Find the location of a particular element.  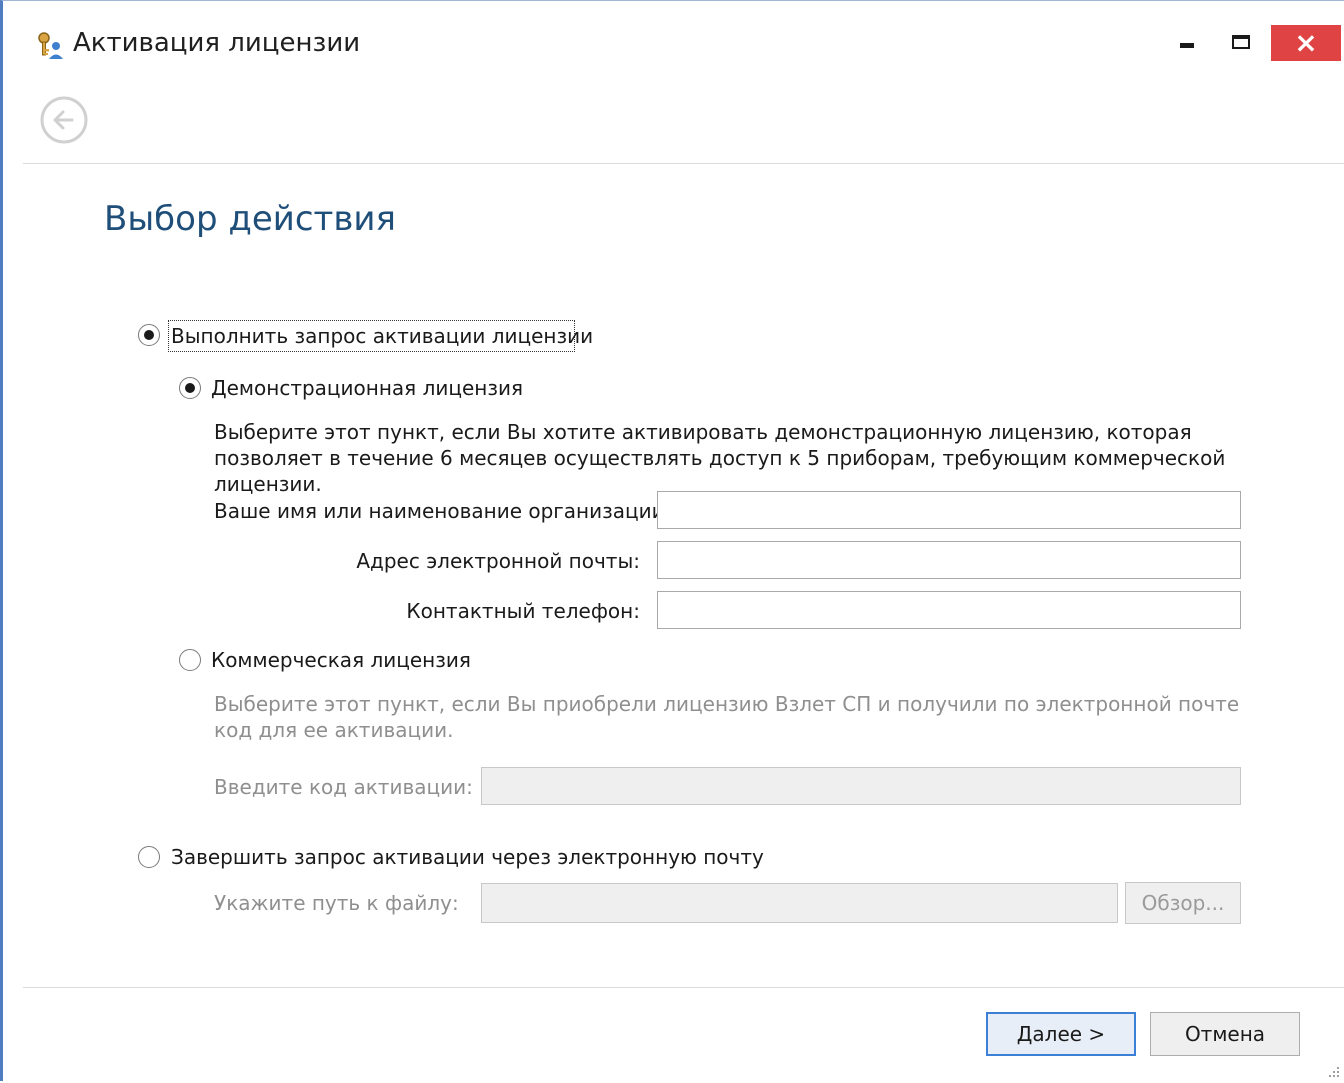

cancel-button: Отмена is located at coordinates (1225, 1034).